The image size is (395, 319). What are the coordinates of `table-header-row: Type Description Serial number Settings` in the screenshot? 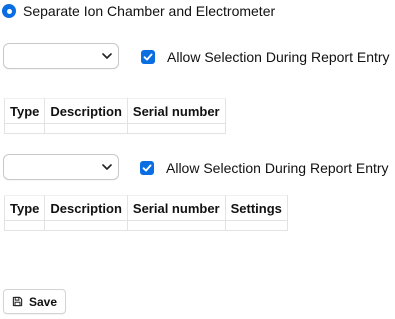 It's located at (145, 208).